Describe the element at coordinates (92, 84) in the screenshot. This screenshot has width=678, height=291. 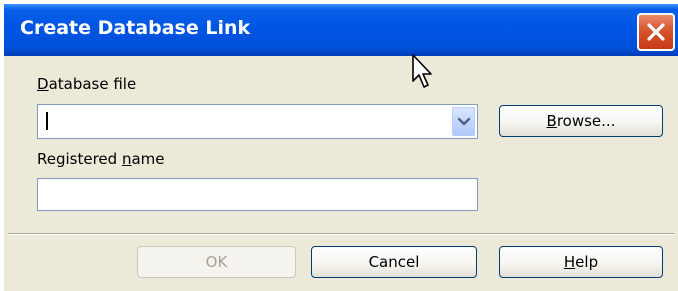
I see `database-file-label-rest: atabase file` at that location.